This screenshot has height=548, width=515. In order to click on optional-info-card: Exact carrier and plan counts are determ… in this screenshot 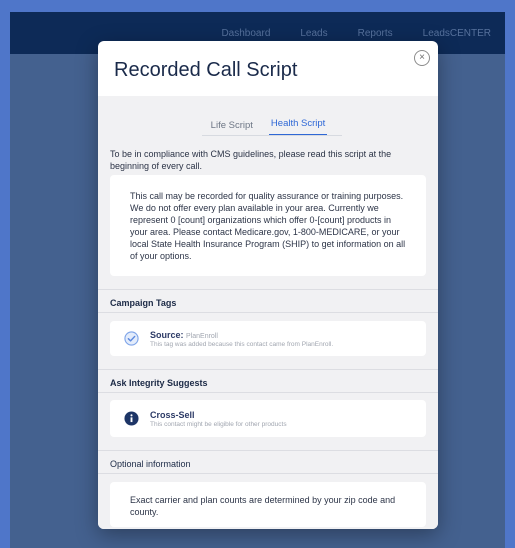, I will do `click(268, 504)`.